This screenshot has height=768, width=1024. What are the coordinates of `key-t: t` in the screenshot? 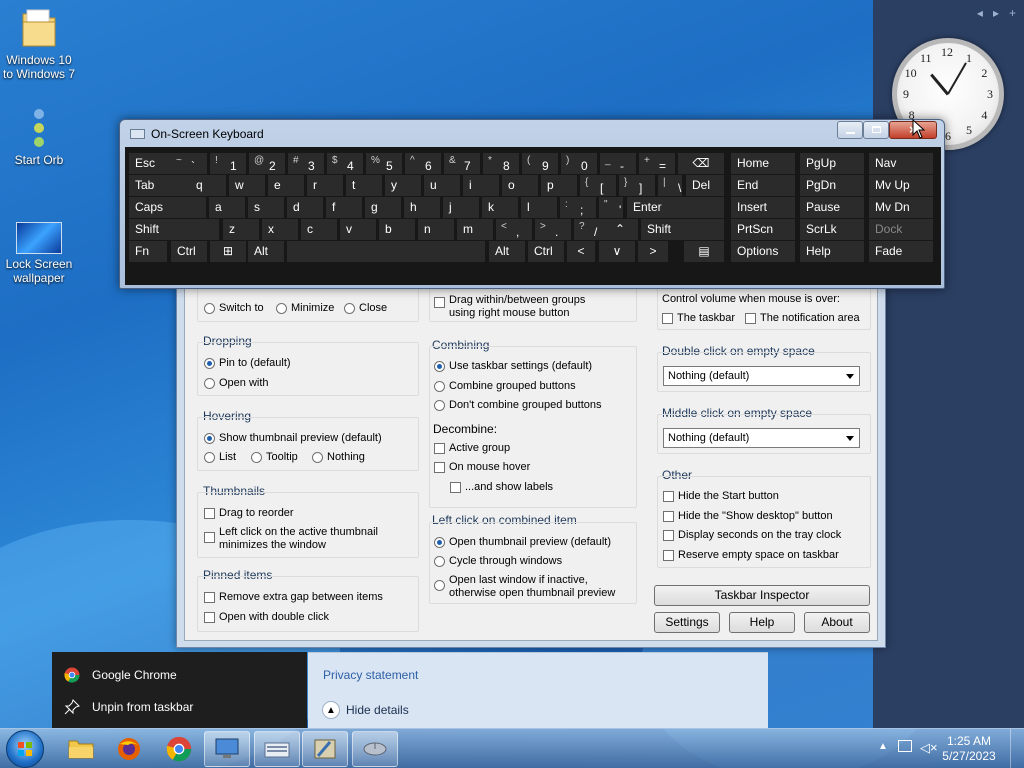 It's located at (364, 185).